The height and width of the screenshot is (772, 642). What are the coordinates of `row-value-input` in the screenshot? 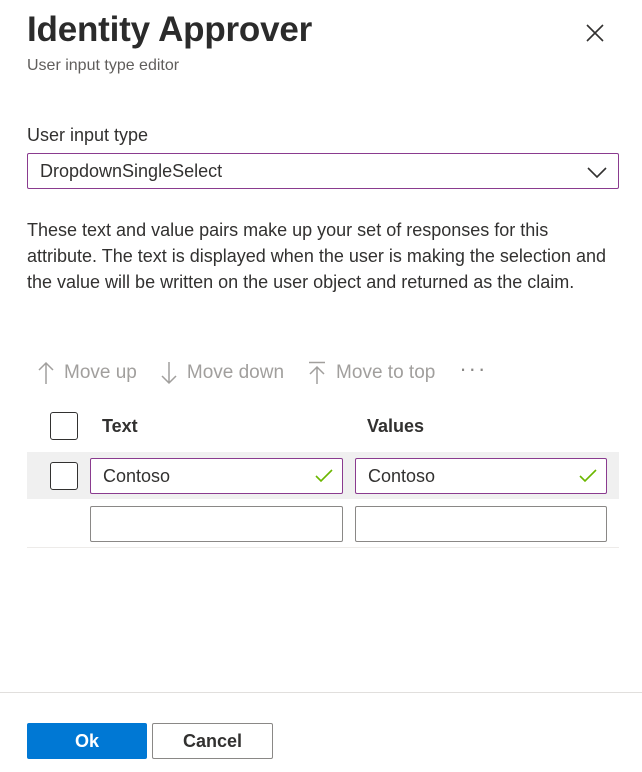 It's located at (481, 476).